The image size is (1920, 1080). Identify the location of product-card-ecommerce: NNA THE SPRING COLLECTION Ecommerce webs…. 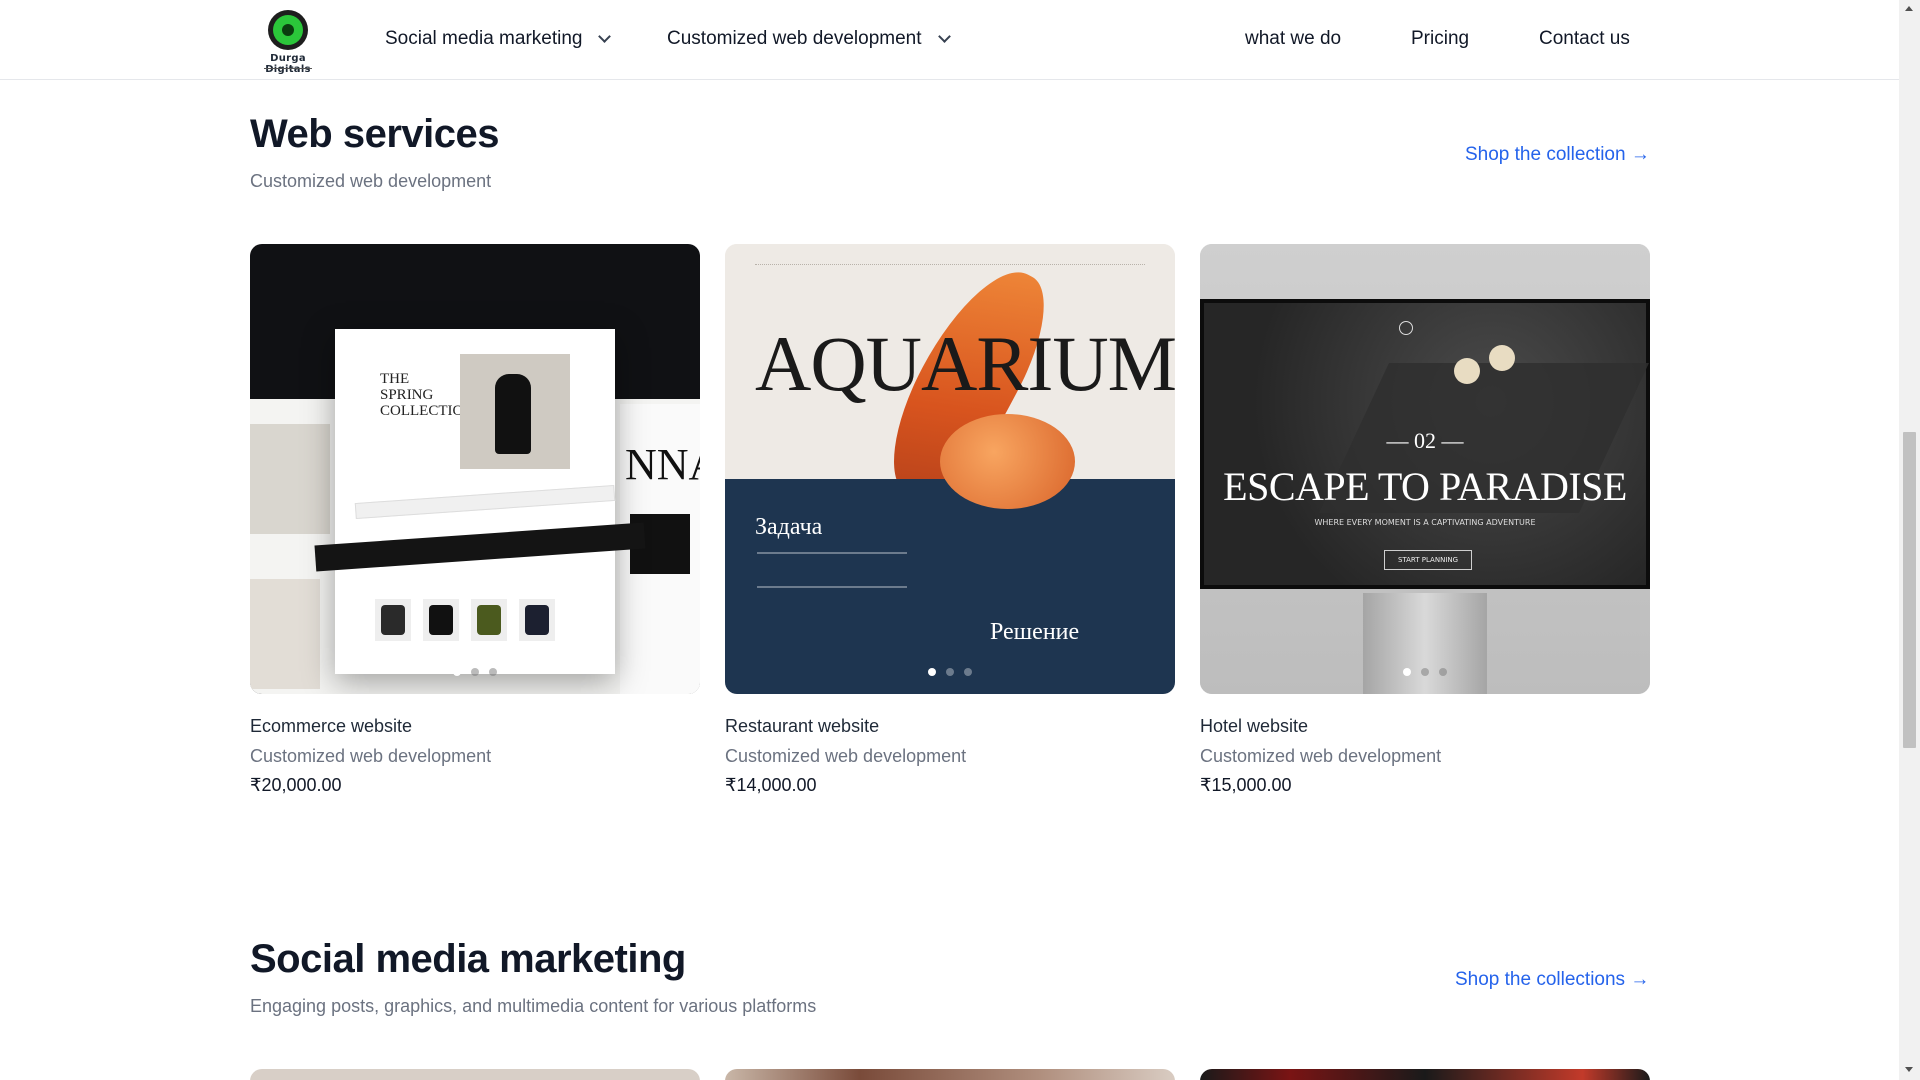
(475, 519).